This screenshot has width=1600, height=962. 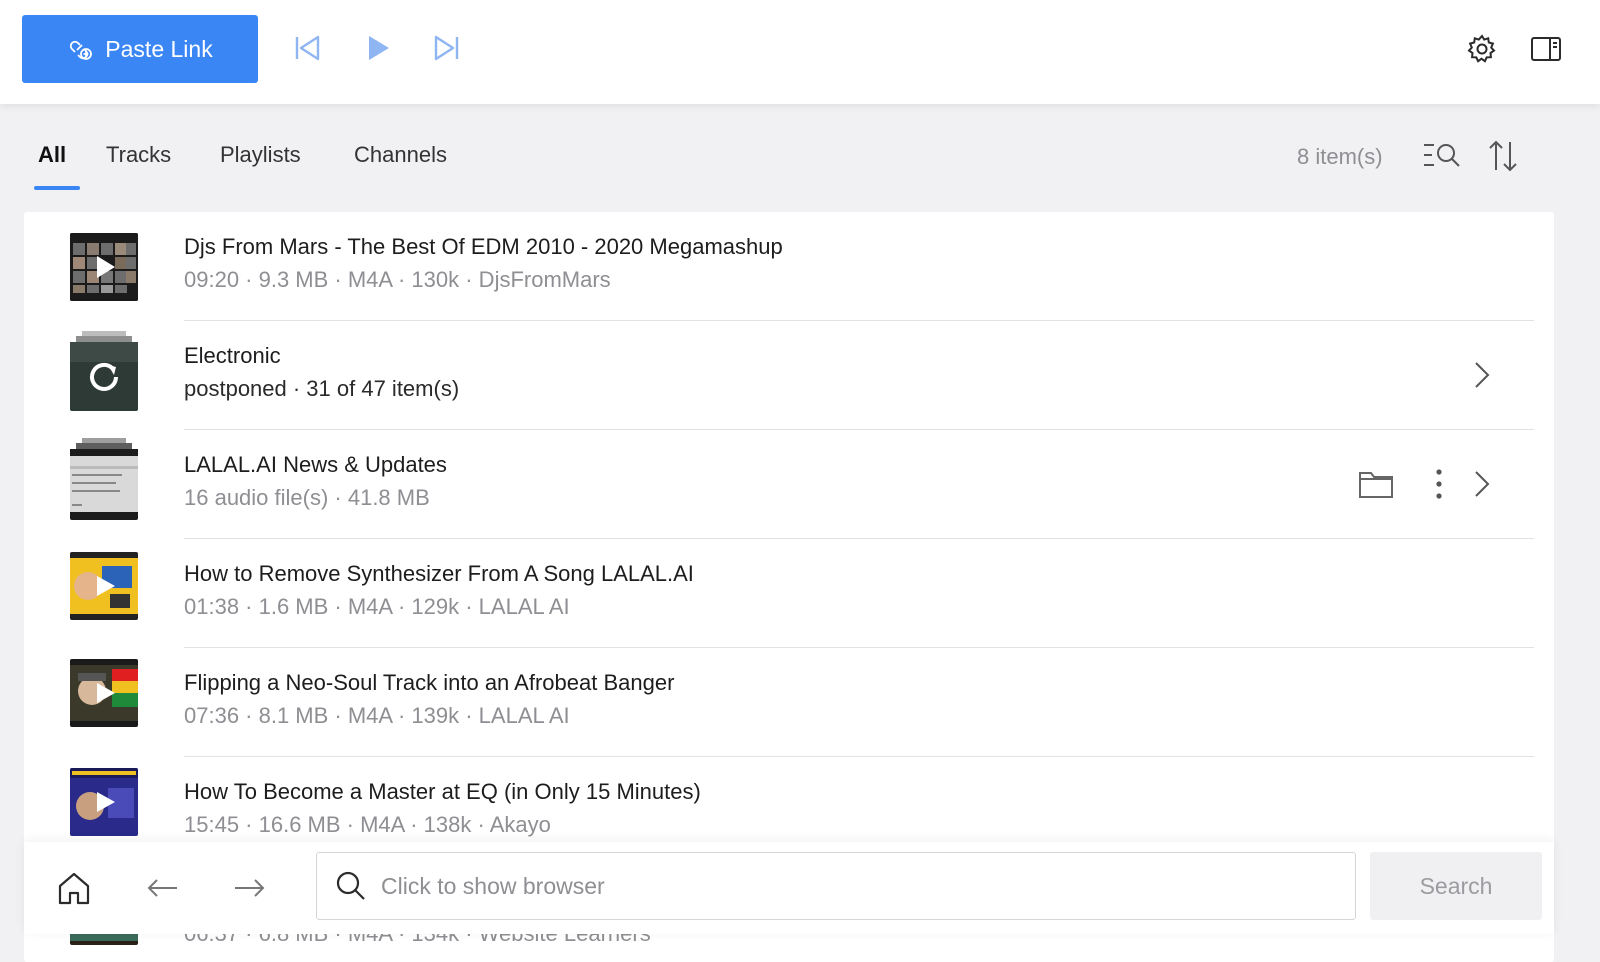 I want to click on search-icon, so click(x=350, y=885).